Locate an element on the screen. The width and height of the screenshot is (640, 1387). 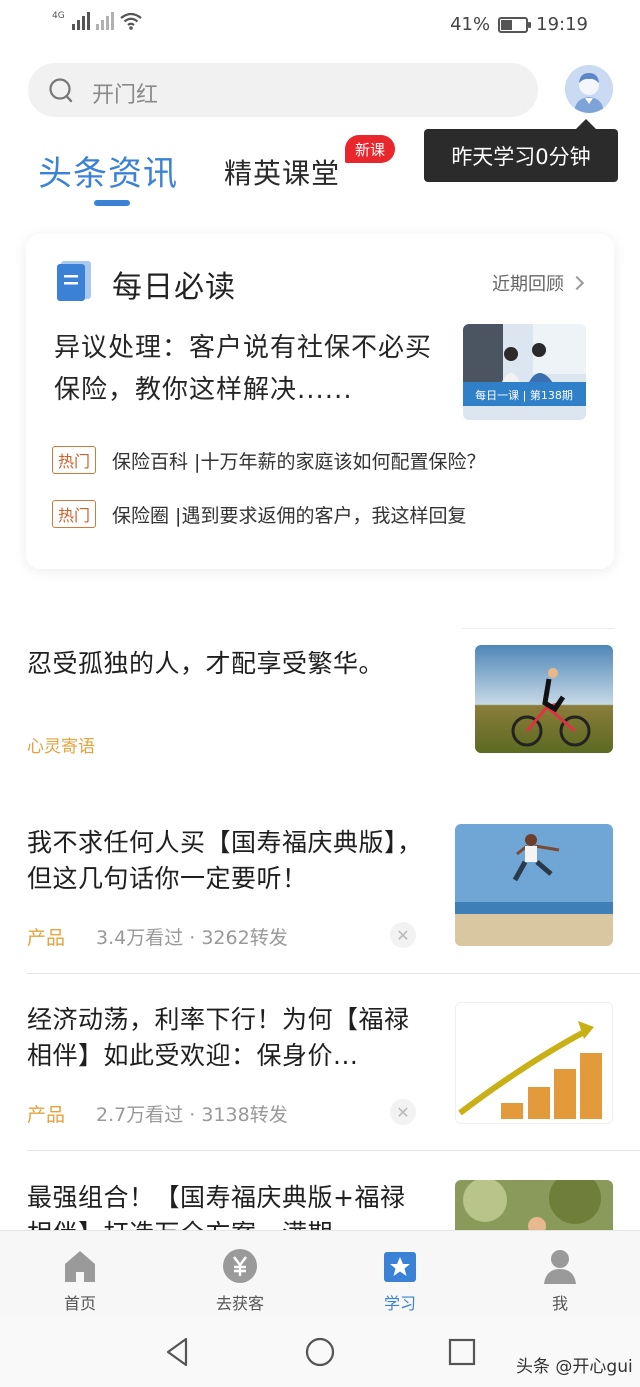
new-course-badge: 新课 is located at coordinates (370, 149).